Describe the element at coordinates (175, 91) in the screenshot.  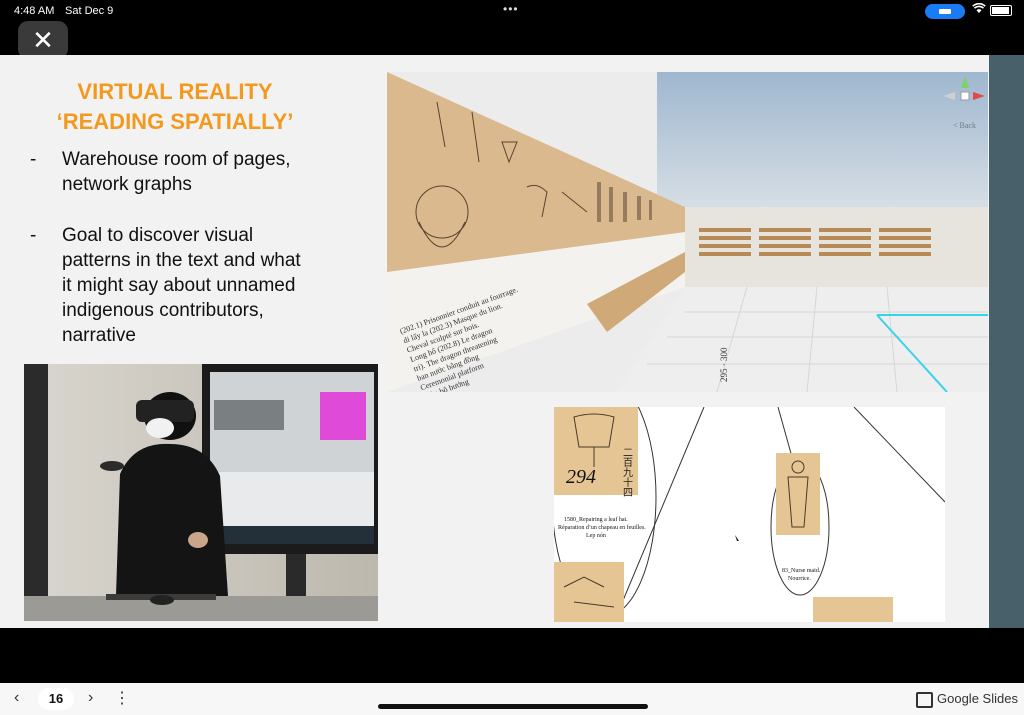
I see `slide-title-line-1: VIRTUAL REALITY` at that location.